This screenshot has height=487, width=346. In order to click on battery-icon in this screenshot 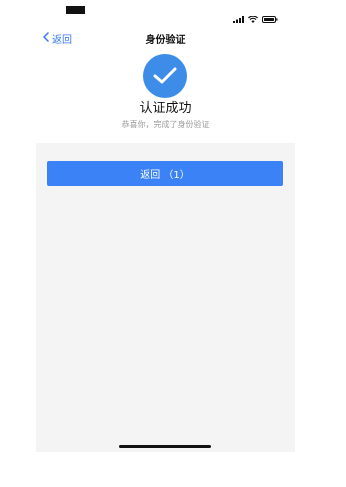, I will do `click(270, 17)`.